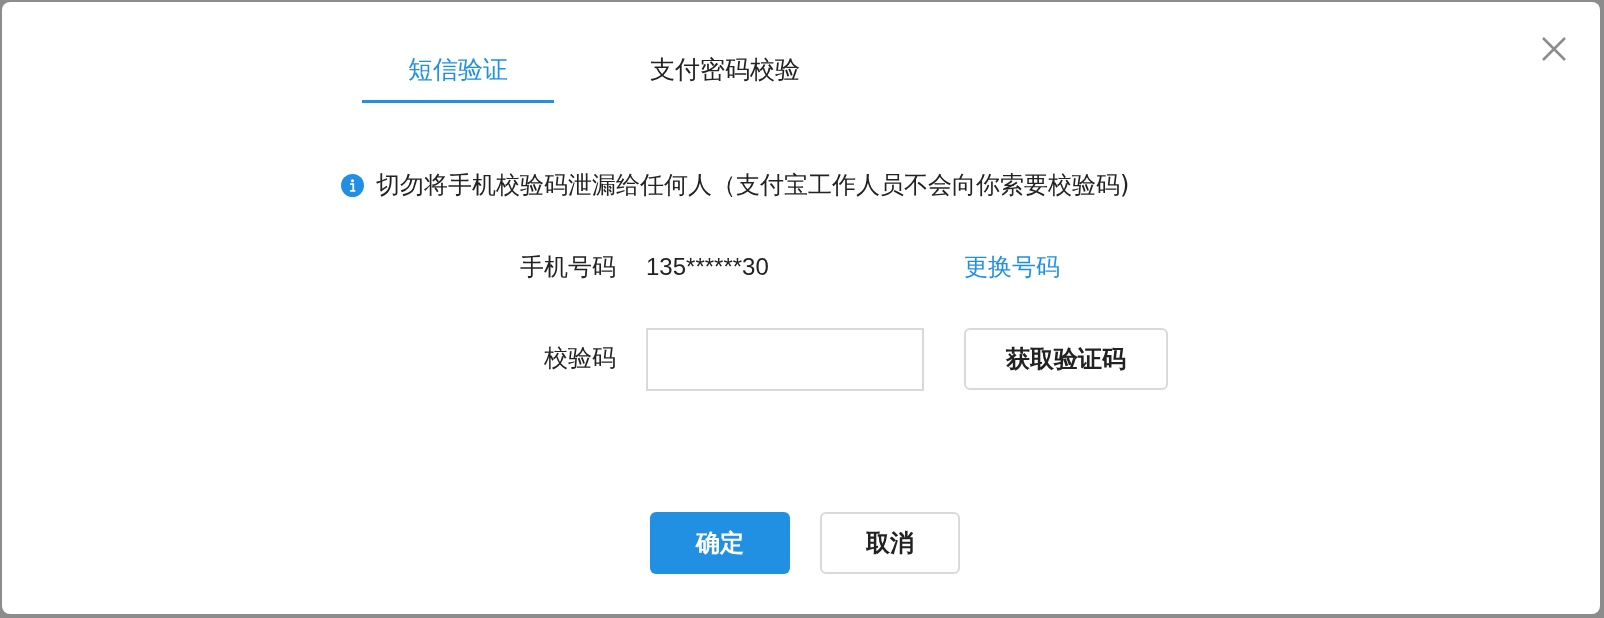 The image size is (1604, 618). What do you see at coordinates (352, 185) in the screenshot?
I see `info-icon` at bounding box center [352, 185].